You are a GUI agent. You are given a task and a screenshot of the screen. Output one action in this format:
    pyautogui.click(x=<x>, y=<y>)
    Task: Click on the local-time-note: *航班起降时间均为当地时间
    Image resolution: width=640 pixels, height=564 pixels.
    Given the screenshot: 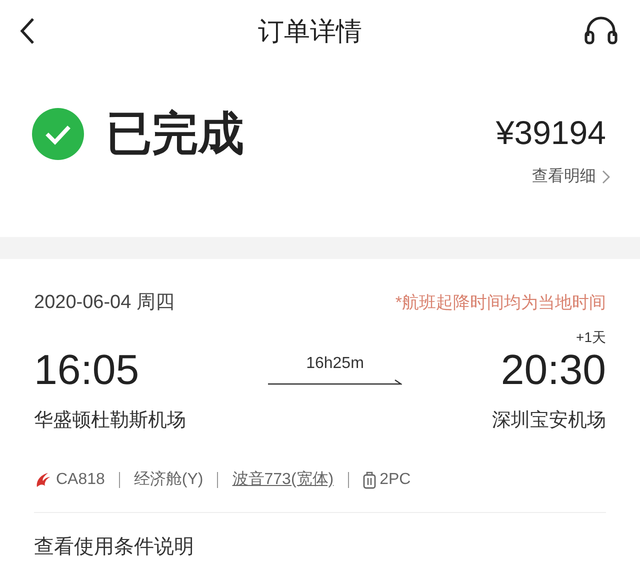 What is the action you would take?
    pyautogui.click(x=500, y=303)
    